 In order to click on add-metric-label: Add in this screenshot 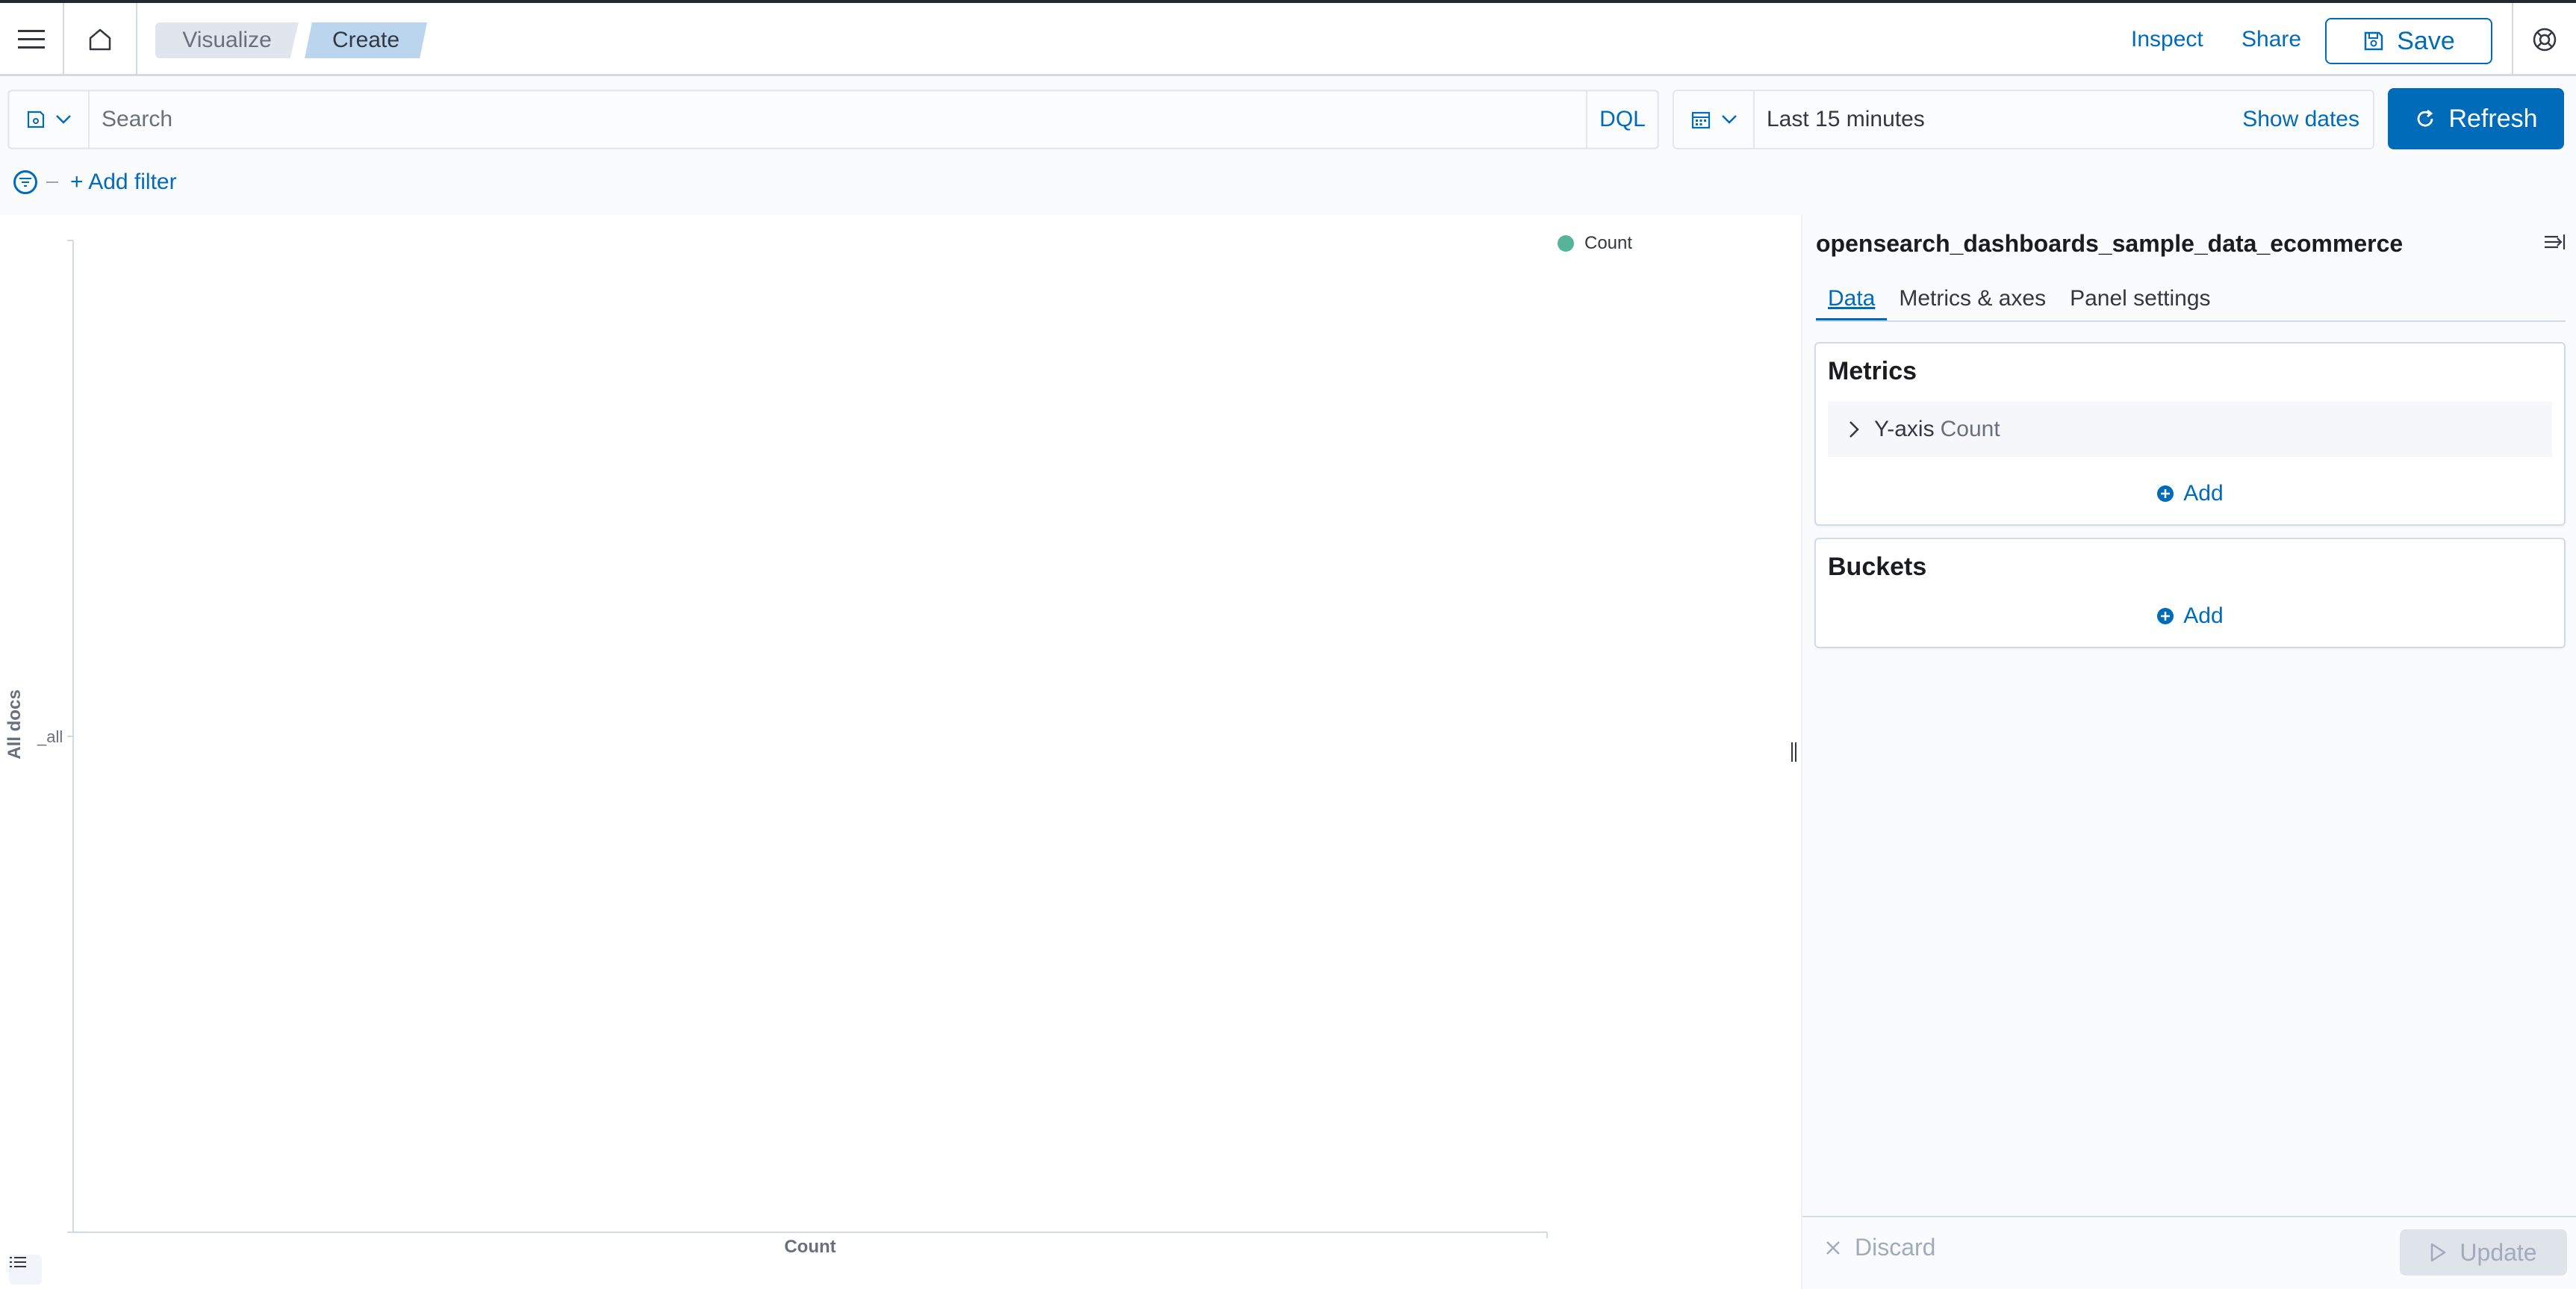, I will do `click(2203, 493)`.